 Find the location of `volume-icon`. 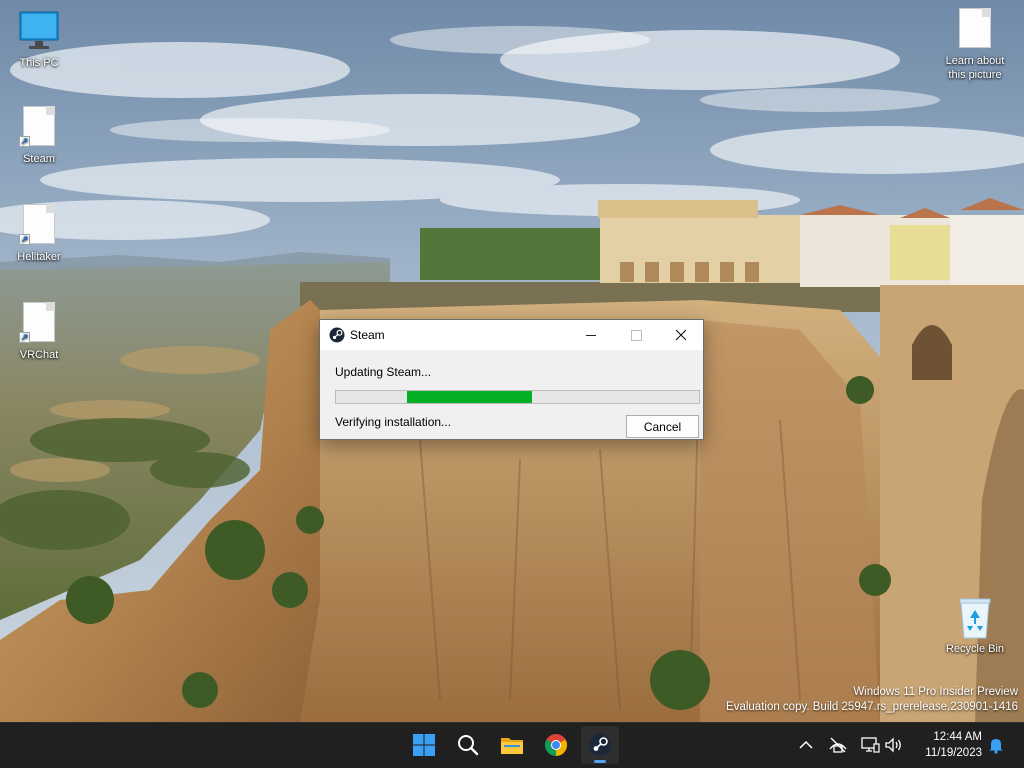

volume-icon is located at coordinates (893, 745).